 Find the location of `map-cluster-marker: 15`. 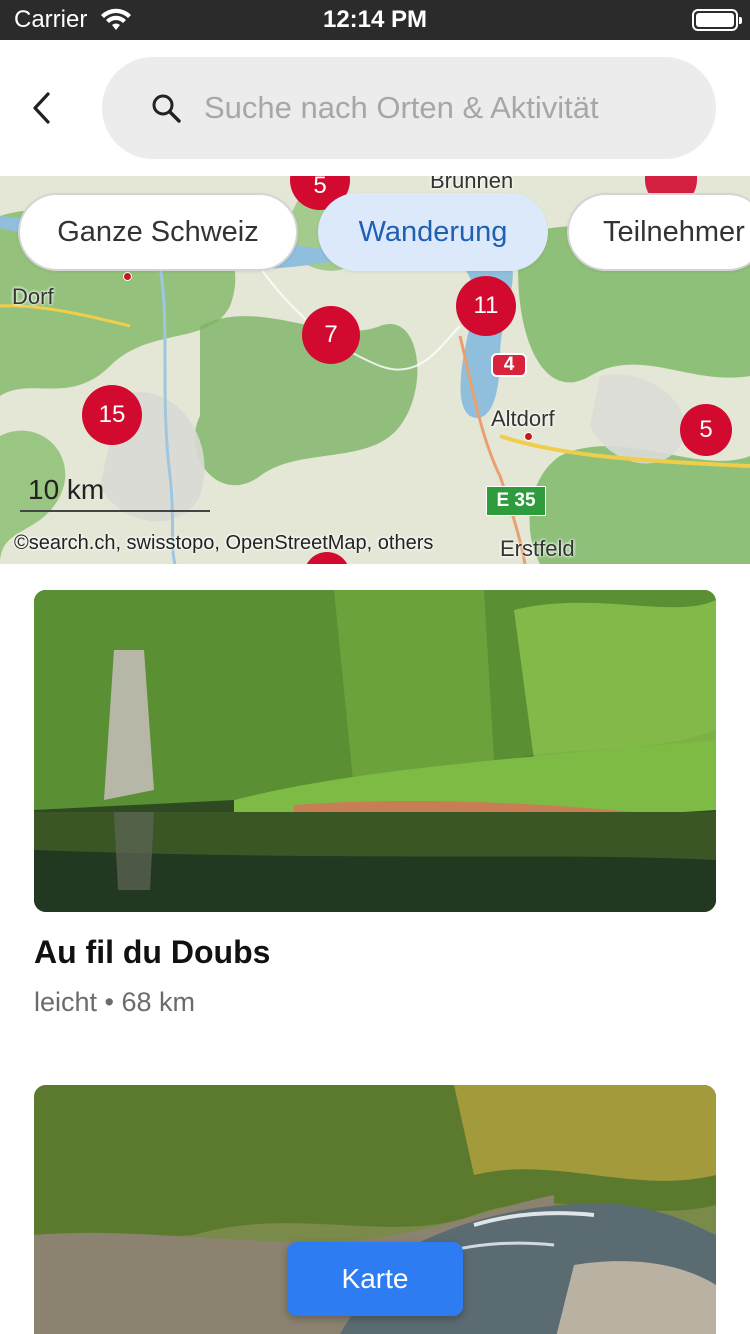

map-cluster-marker: 15 is located at coordinates (112, 415).